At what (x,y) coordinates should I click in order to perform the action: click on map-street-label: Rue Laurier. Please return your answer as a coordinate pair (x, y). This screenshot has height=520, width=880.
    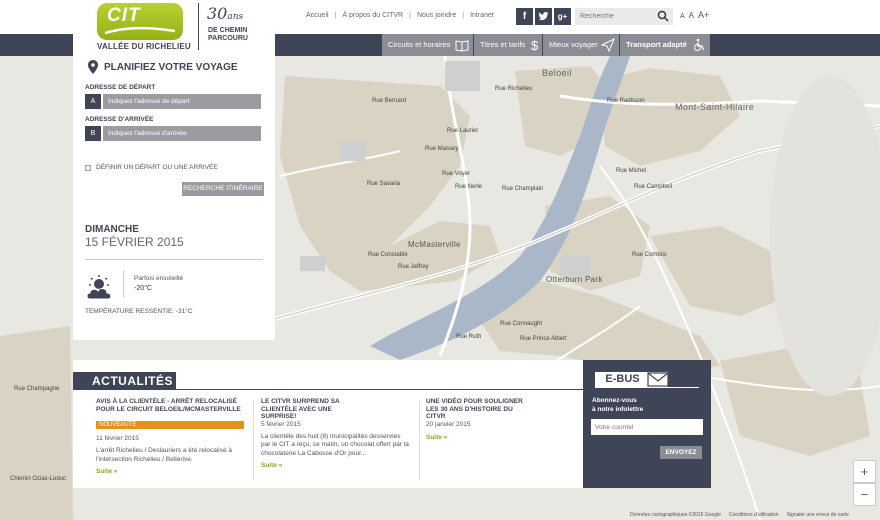
    Looking at the image, I should click on (463, 131).